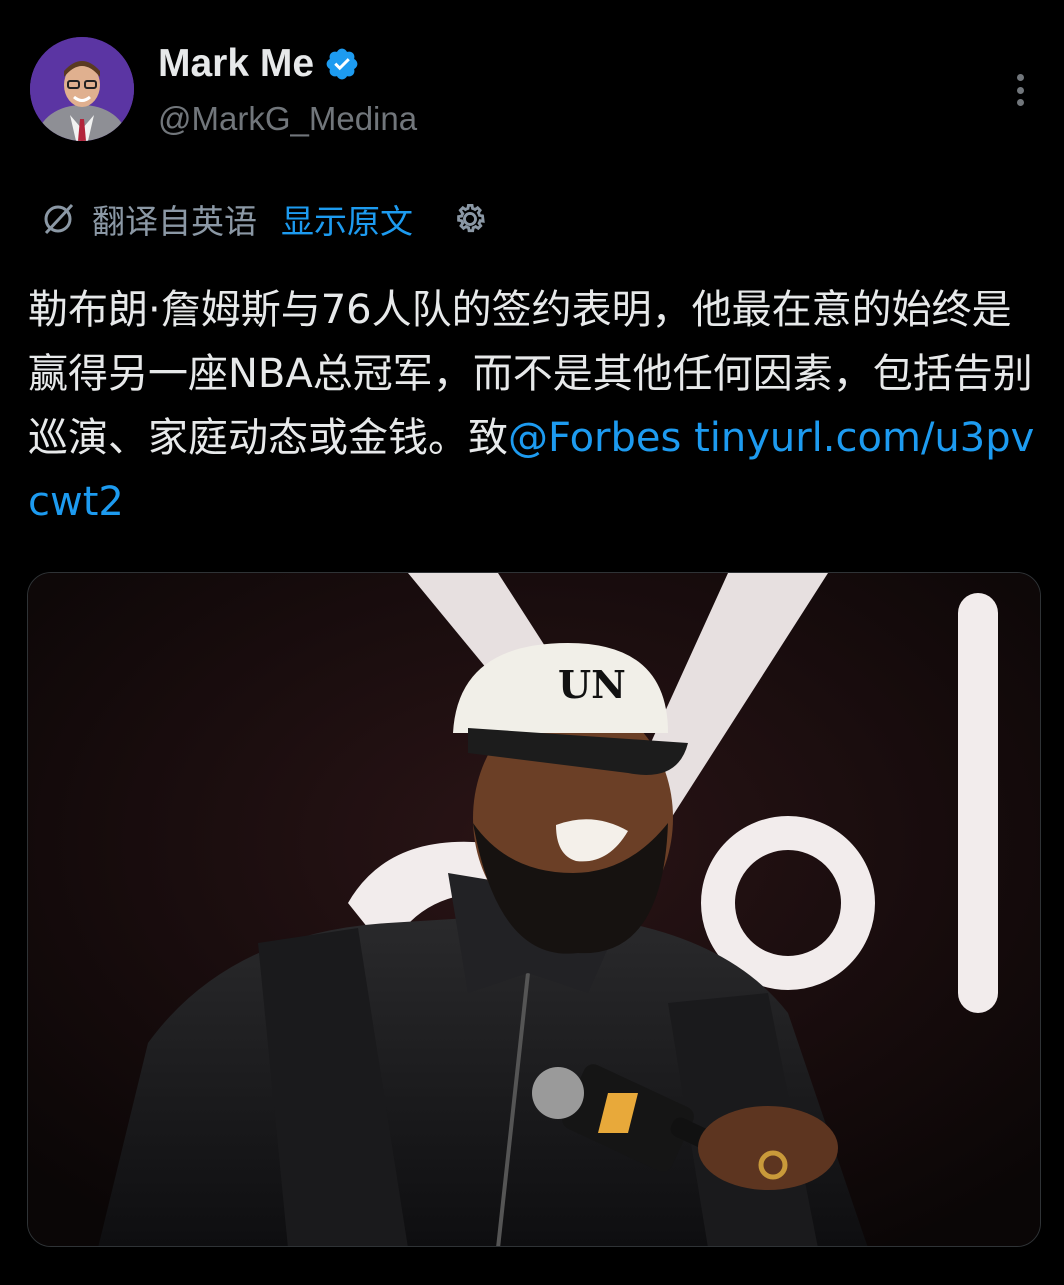  I want to click on verified-badge-icon, so click(342, 64).